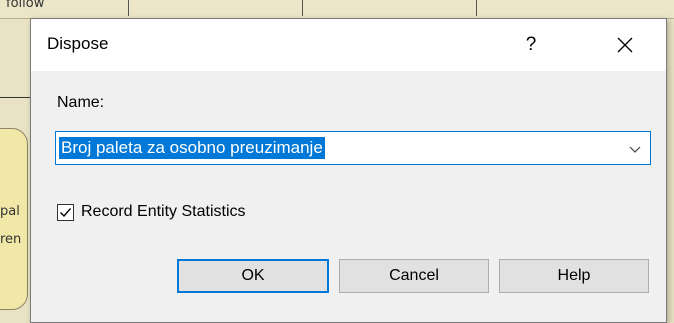  Describe the element at coordinates (10, 211) in the screenshot. I see `background-module-text: pal` at that location.